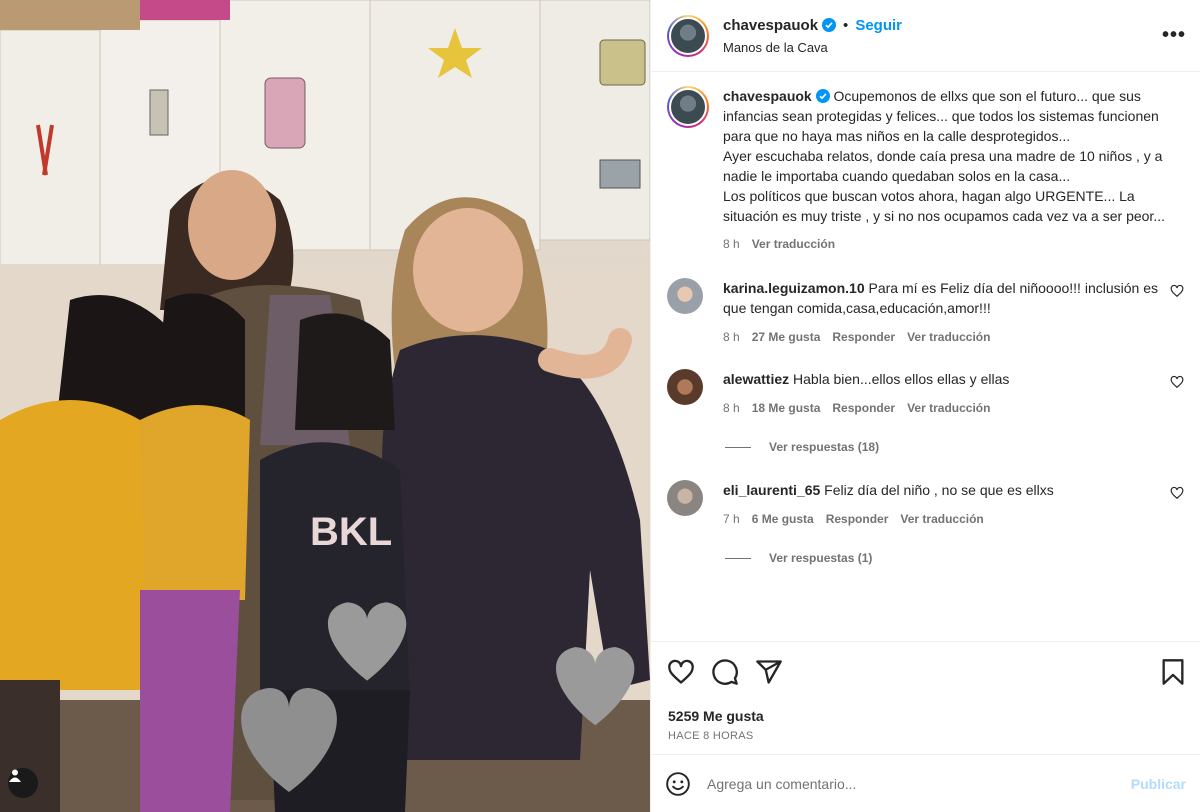 The height and width of the screenshot is (812, 1200). What do you see at coordinates (756, 379) in the screenshot?
I see `commenter-username: alewattiez` at bounding box center [756, 379].